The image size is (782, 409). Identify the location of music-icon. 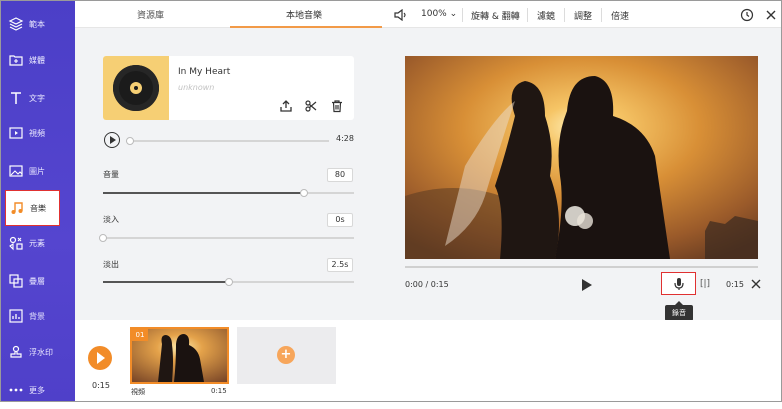
(17, 208).